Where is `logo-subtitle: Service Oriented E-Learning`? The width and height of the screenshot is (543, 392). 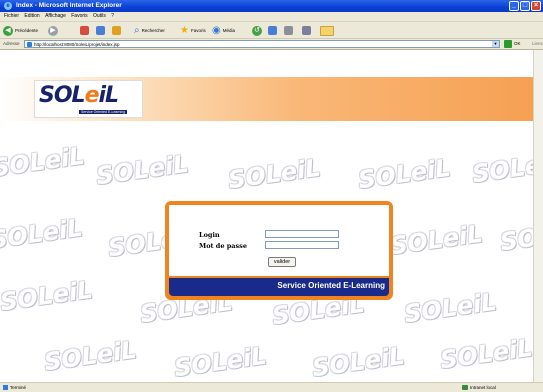 logo-subtitle: Service Oriented E-Learning is located at coordinates (103, 112).